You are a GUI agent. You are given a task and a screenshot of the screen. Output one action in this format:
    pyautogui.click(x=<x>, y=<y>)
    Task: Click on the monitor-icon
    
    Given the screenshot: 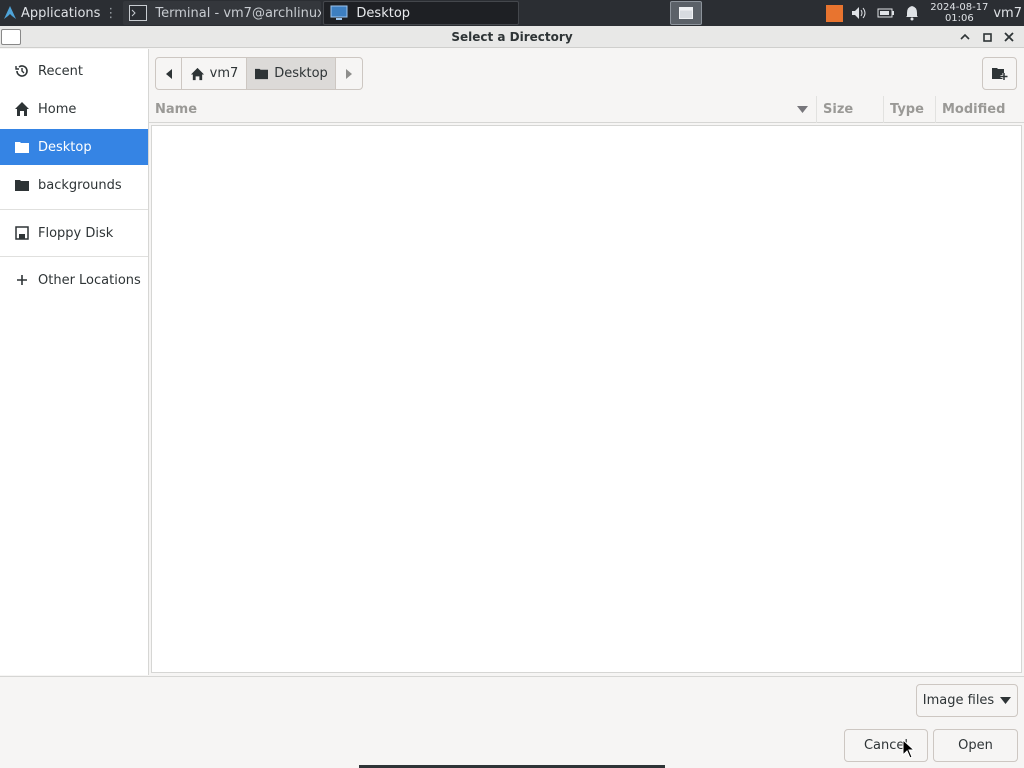 What is the action you would take?
    pyautogui.click(x=339, y=12)
    